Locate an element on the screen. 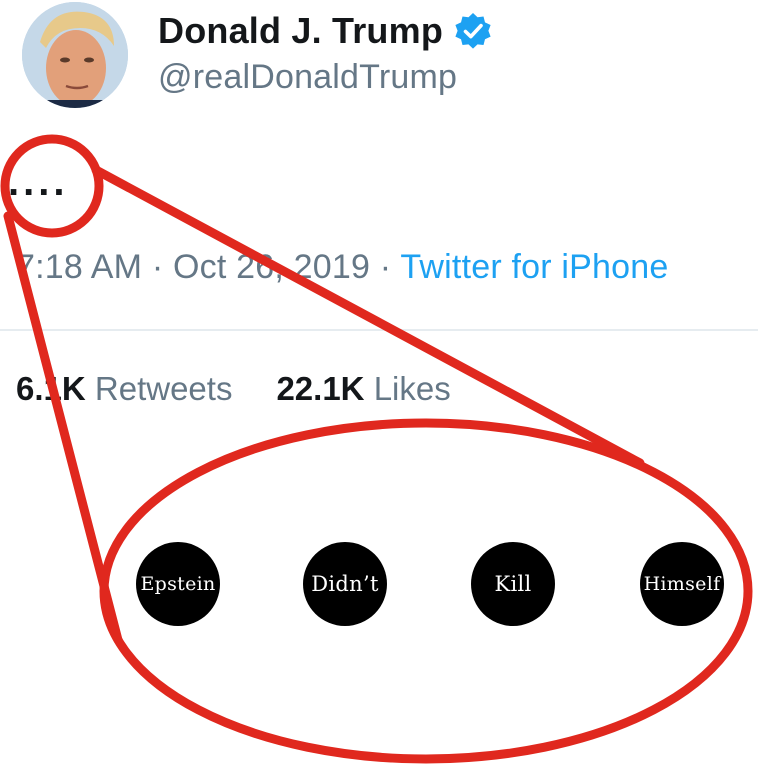  divider is located at coordinates (379, 330).